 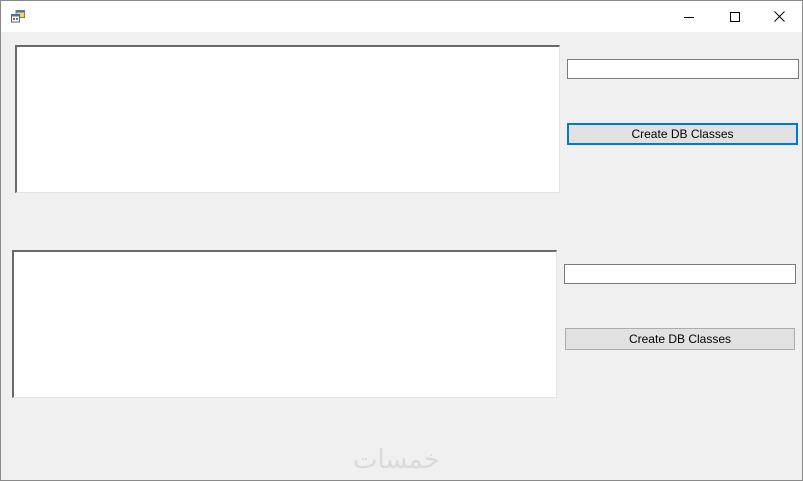 I want to click on bottom-create-db-classes-button: Create DB Classes, so click(x=680, y=339).